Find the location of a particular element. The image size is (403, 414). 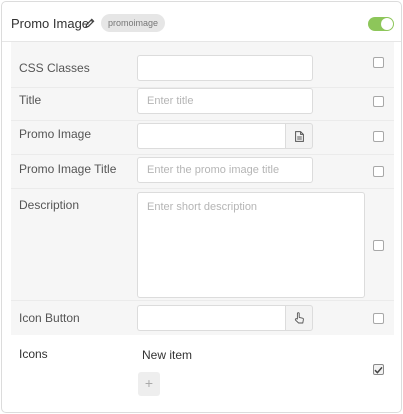

promo-image-input is located at coordinates (211, 136).